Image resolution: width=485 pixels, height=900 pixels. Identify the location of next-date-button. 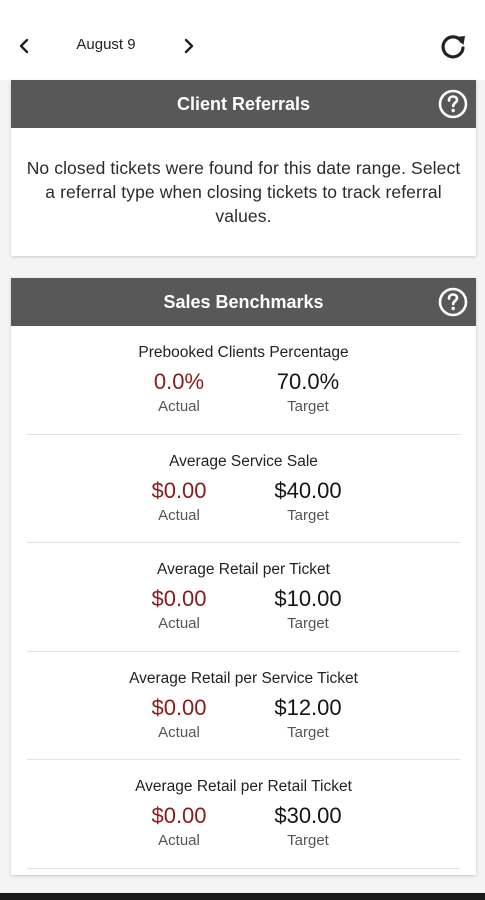
(189, 46).